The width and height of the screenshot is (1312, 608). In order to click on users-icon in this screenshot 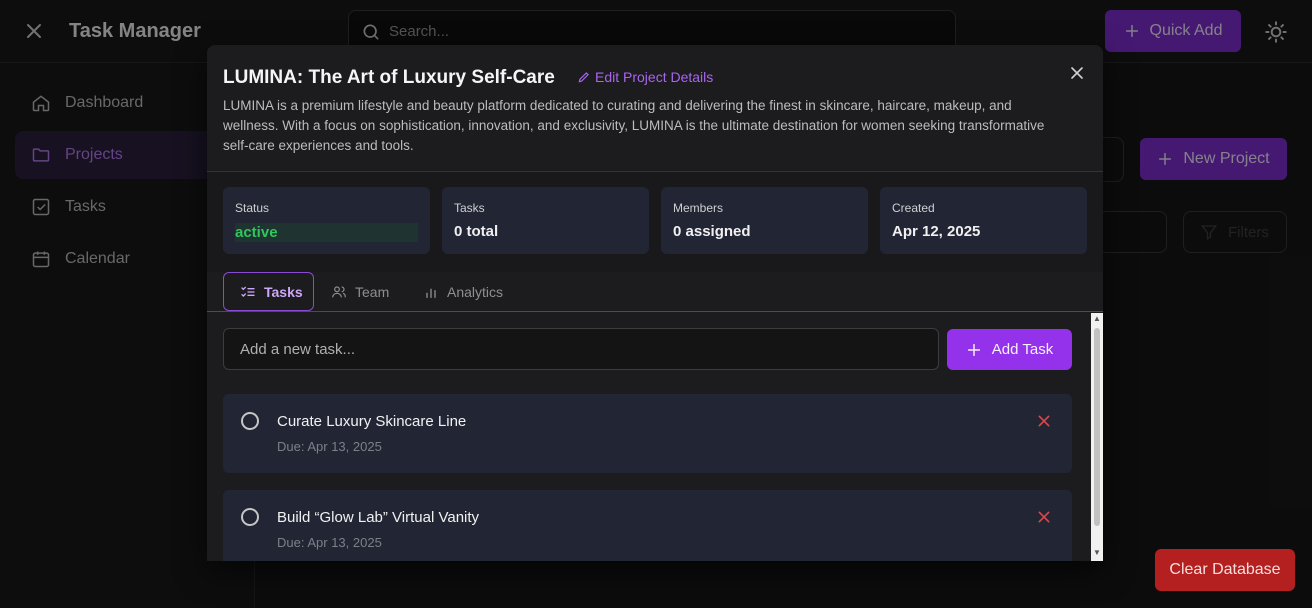, I will do `click(339, 291)`.